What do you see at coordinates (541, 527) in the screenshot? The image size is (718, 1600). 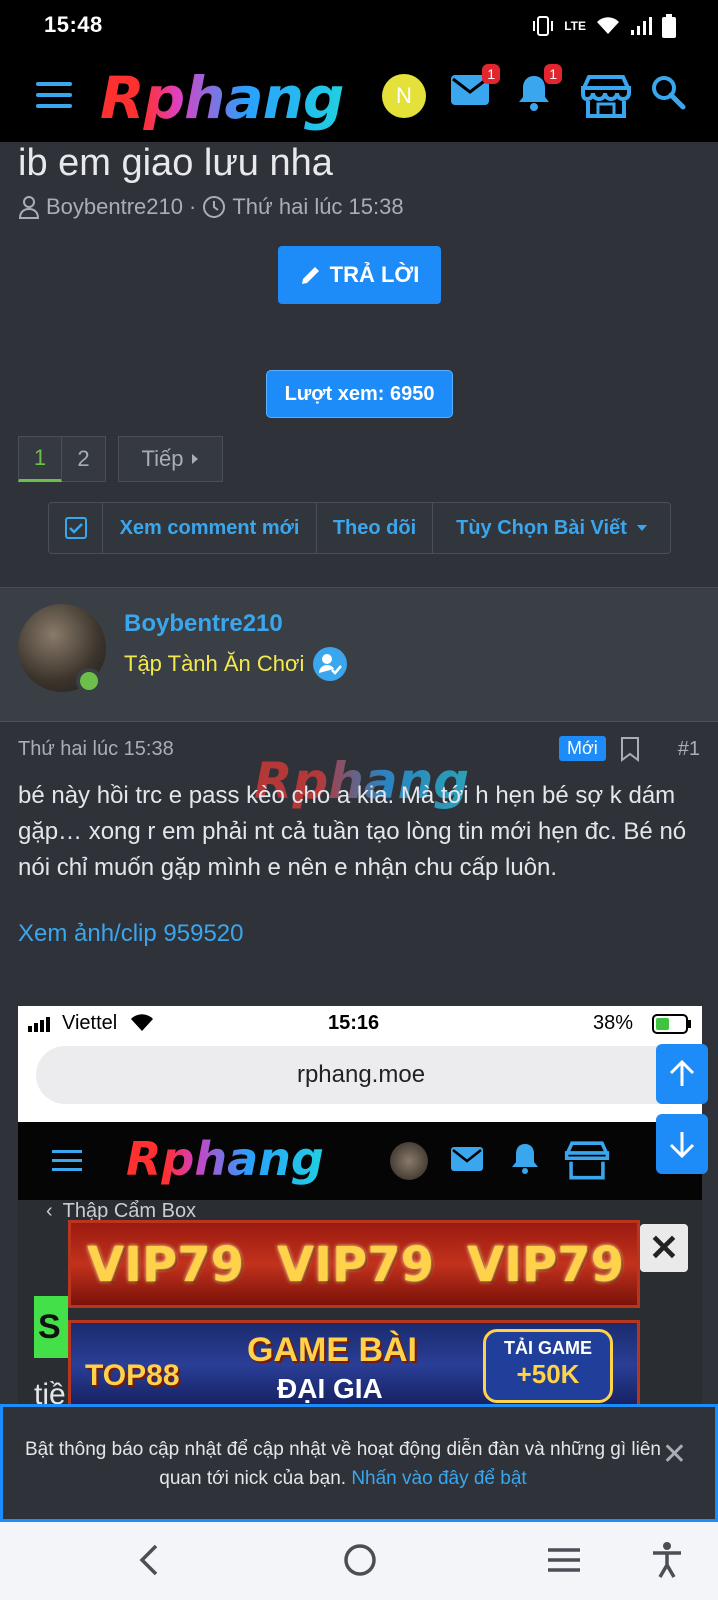 I see `post-options-label: Tùy Chọn Bài Viết` at bounding box center [541, 527].